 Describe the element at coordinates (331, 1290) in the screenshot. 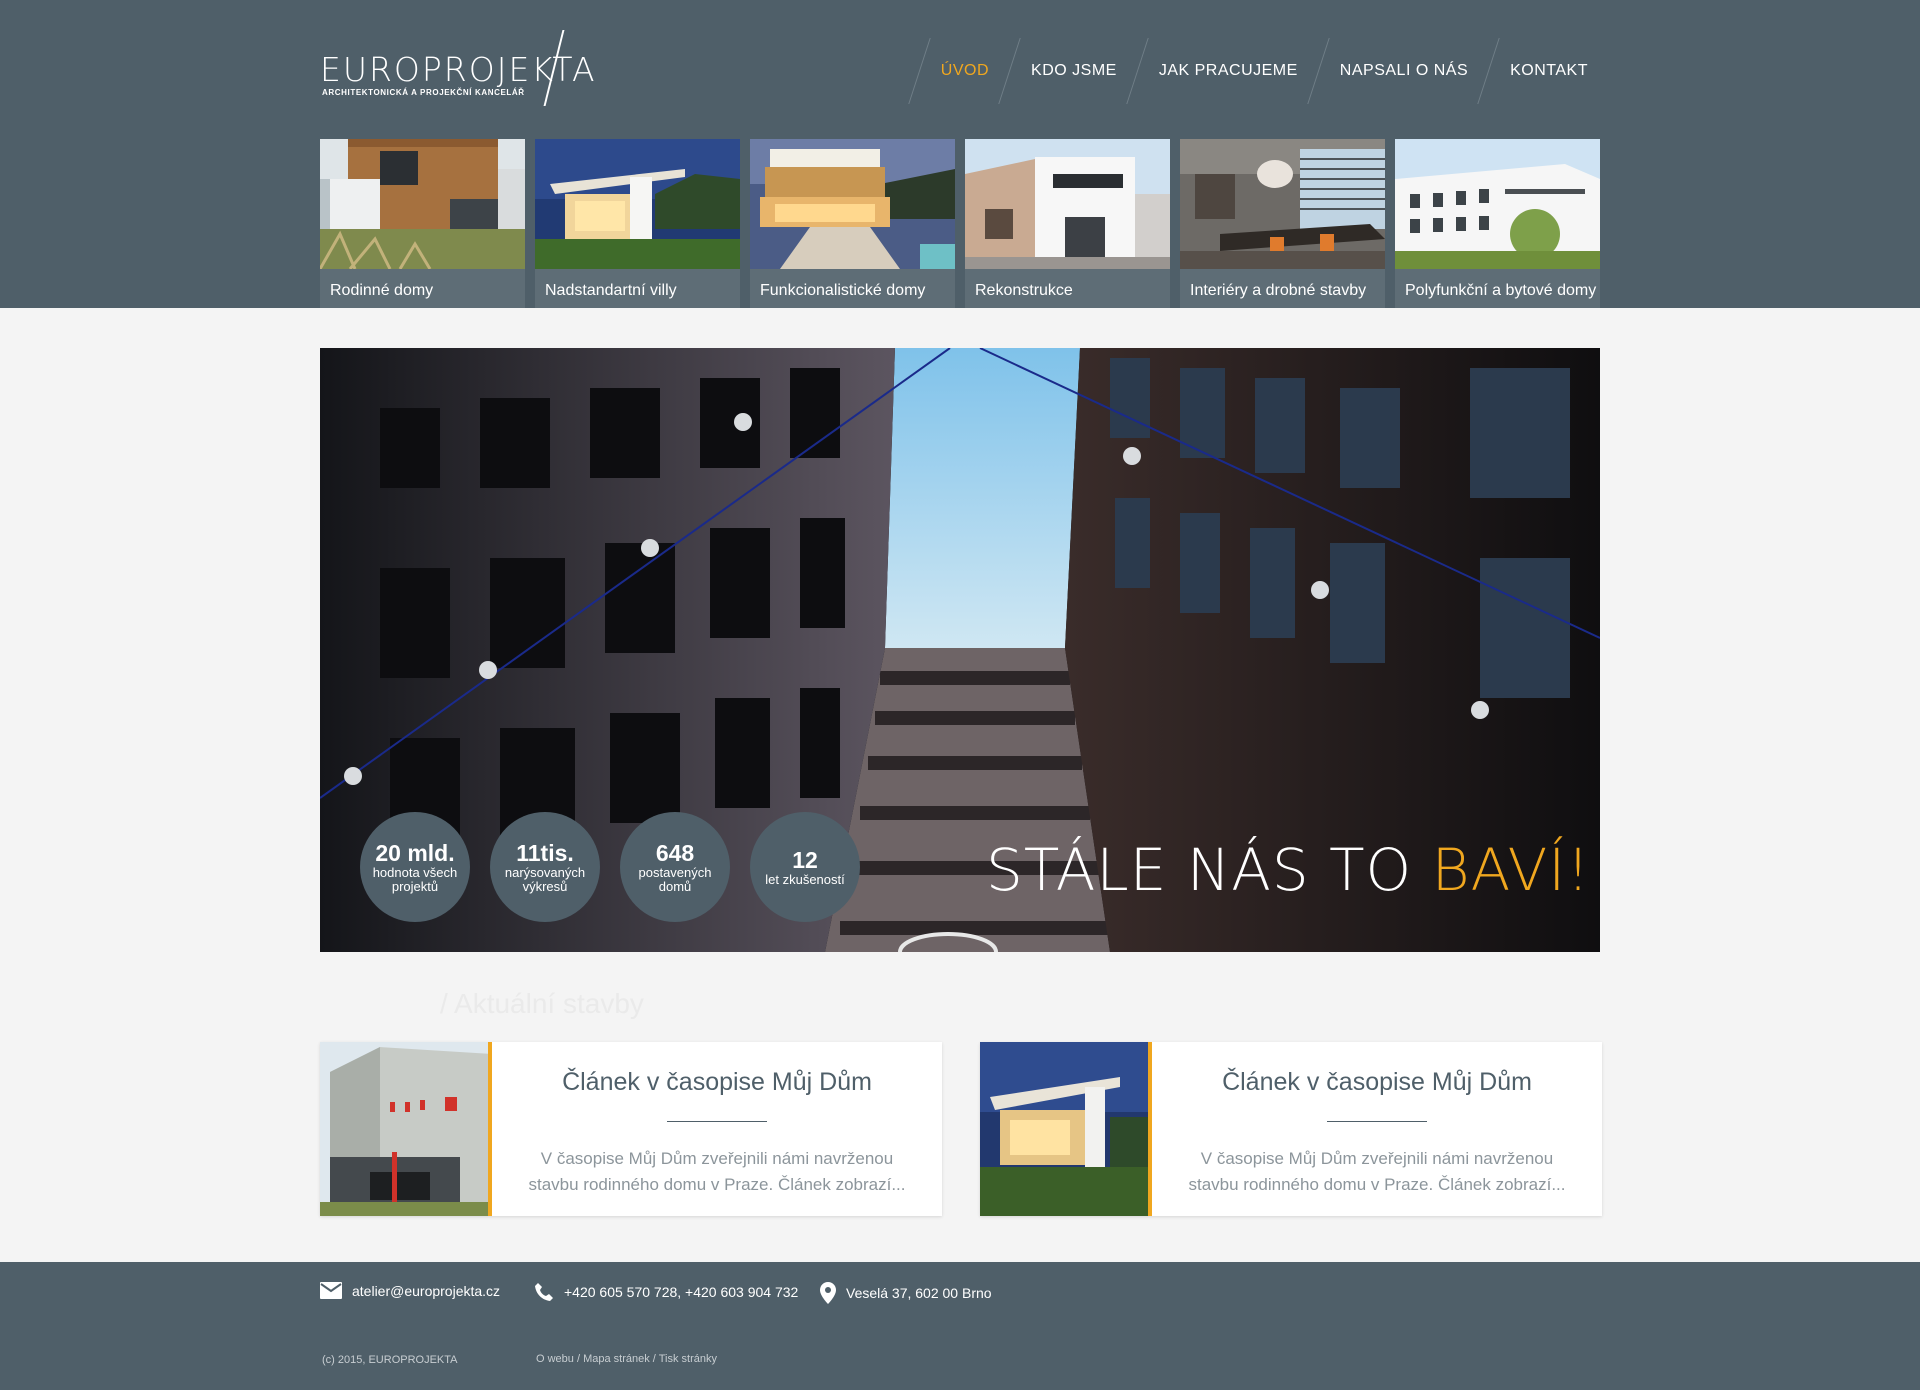

I see `envelope-icon` at that location.